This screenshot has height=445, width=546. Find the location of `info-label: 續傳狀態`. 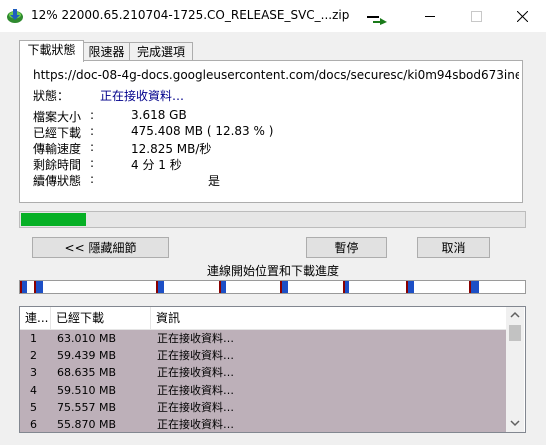

info-label: 續傳狀態 is located at coordinates (57, 181).